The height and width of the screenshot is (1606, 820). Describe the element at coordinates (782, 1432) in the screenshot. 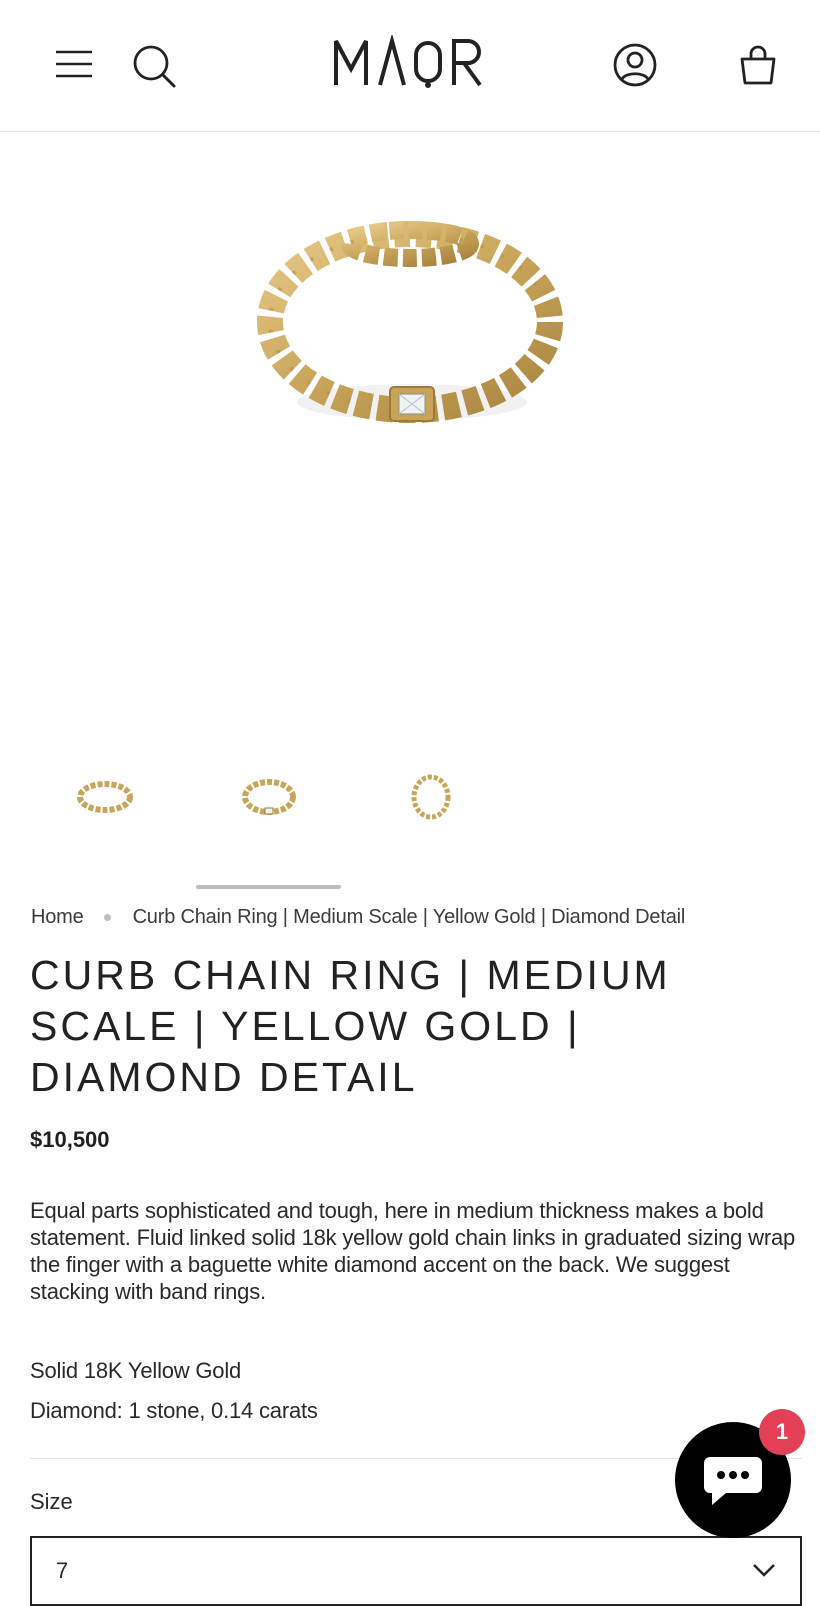

I see `chat-notification-badge: 1` at that location.